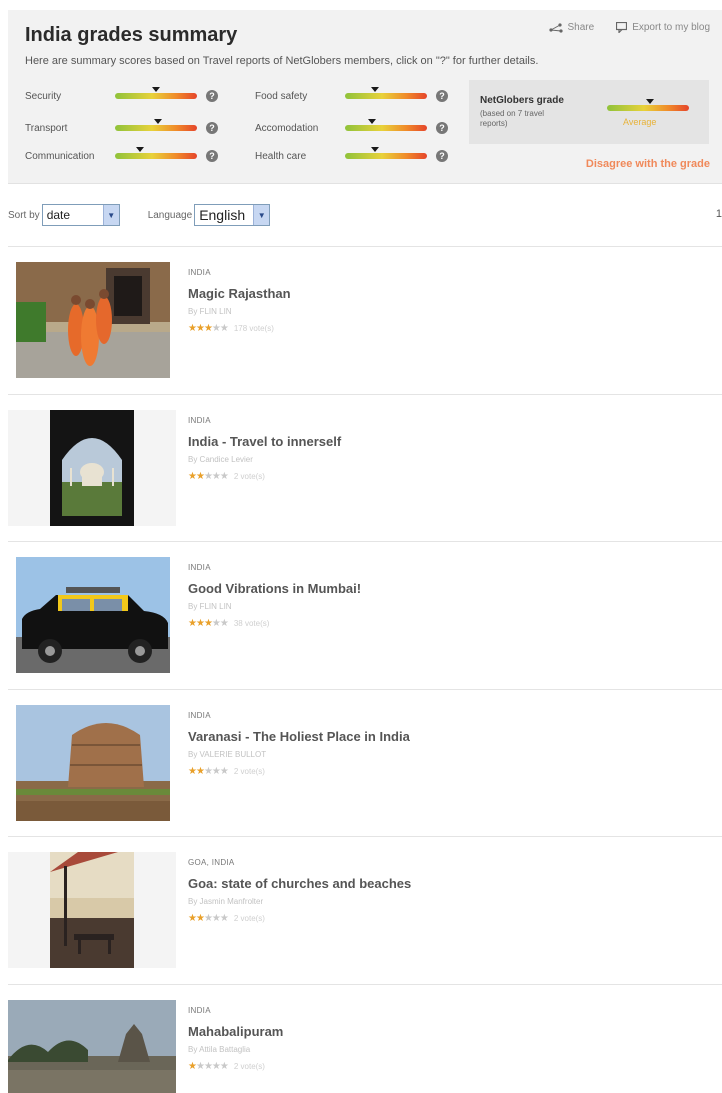 The image size is (722, 1093). I want to click on disagree-with-grade-link: Disagree with the grade, so click(648, 164).